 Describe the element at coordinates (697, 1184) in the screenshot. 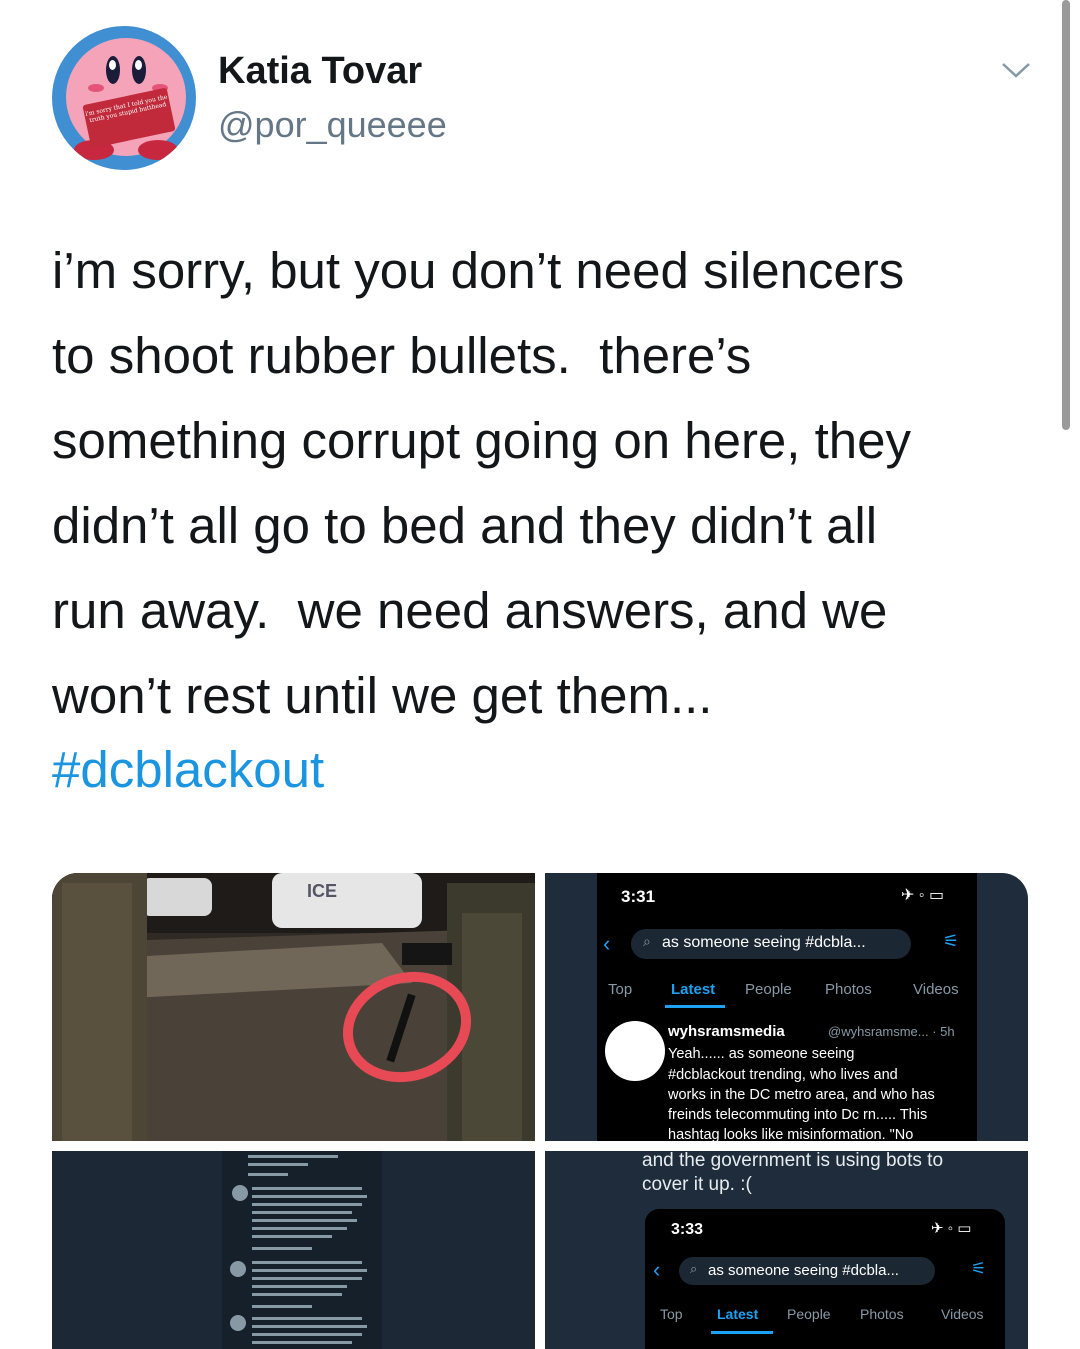

I see `caption-line-2: cover it up. :(` at that location.